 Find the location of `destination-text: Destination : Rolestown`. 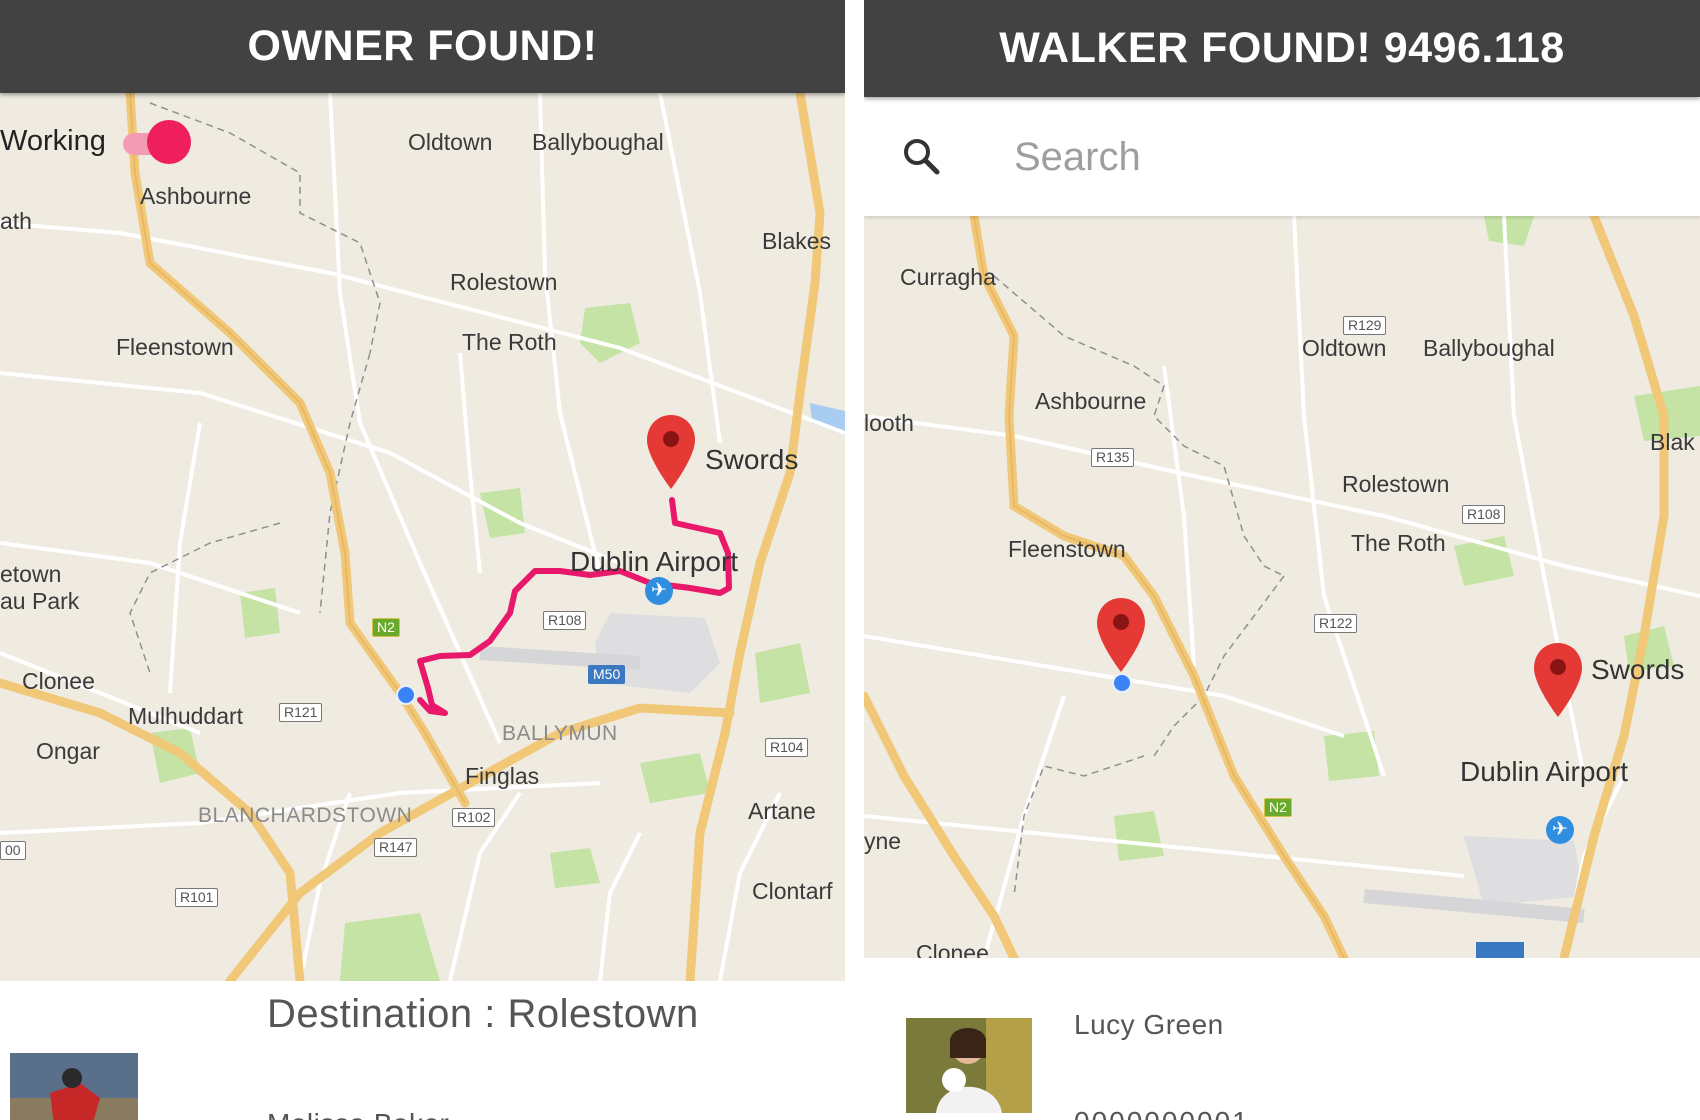

destination-text: Destination : Rolestown is located at coordinates (483, 1014).